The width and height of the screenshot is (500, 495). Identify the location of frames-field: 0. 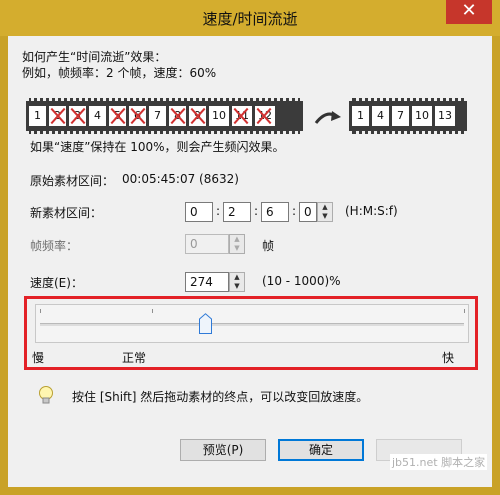
(308, 212).